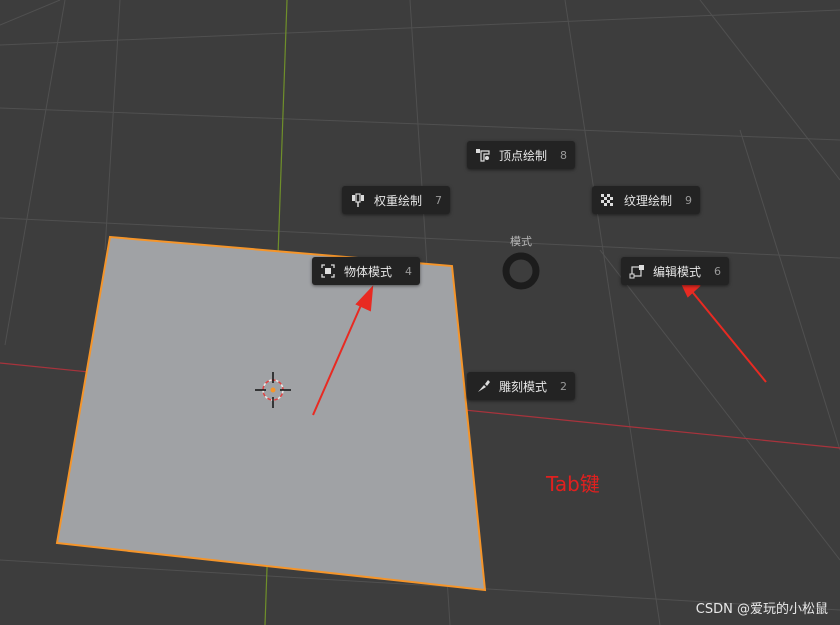 This screenshot has height=625, width=840. Describe the element at coordinates (358, 200) in the screenshot. I see `weight-paint-icon` at that location.